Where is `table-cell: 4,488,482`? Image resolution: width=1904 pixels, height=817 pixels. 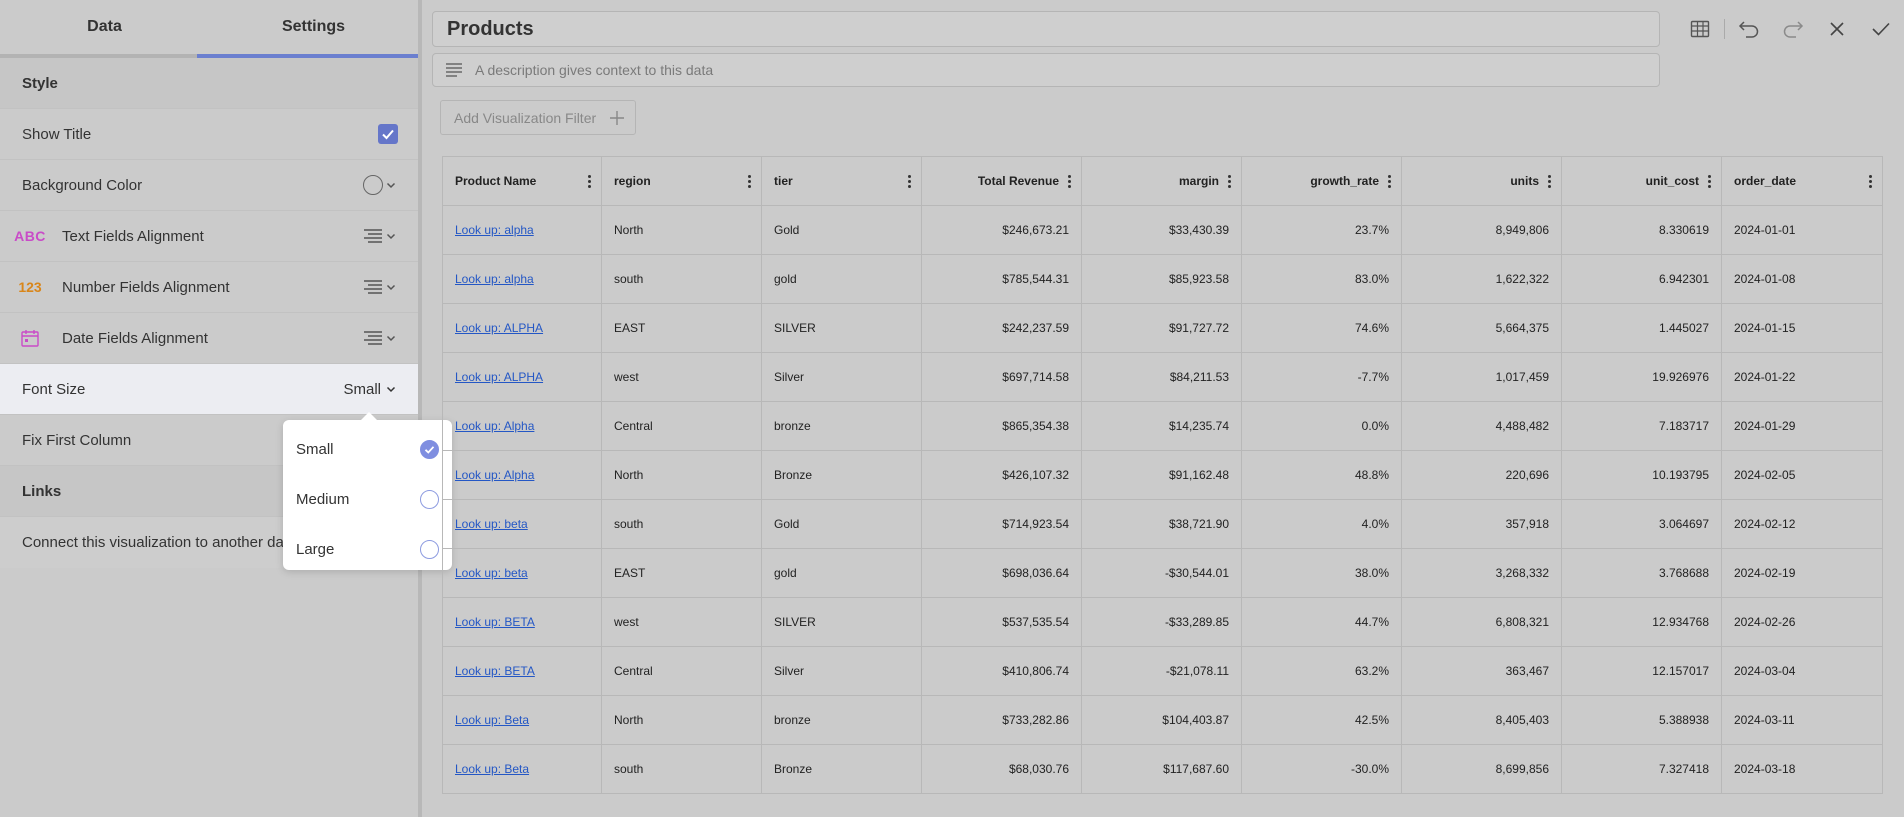
table-cell: 4,488,482 is located at coordinates (1482, 426).